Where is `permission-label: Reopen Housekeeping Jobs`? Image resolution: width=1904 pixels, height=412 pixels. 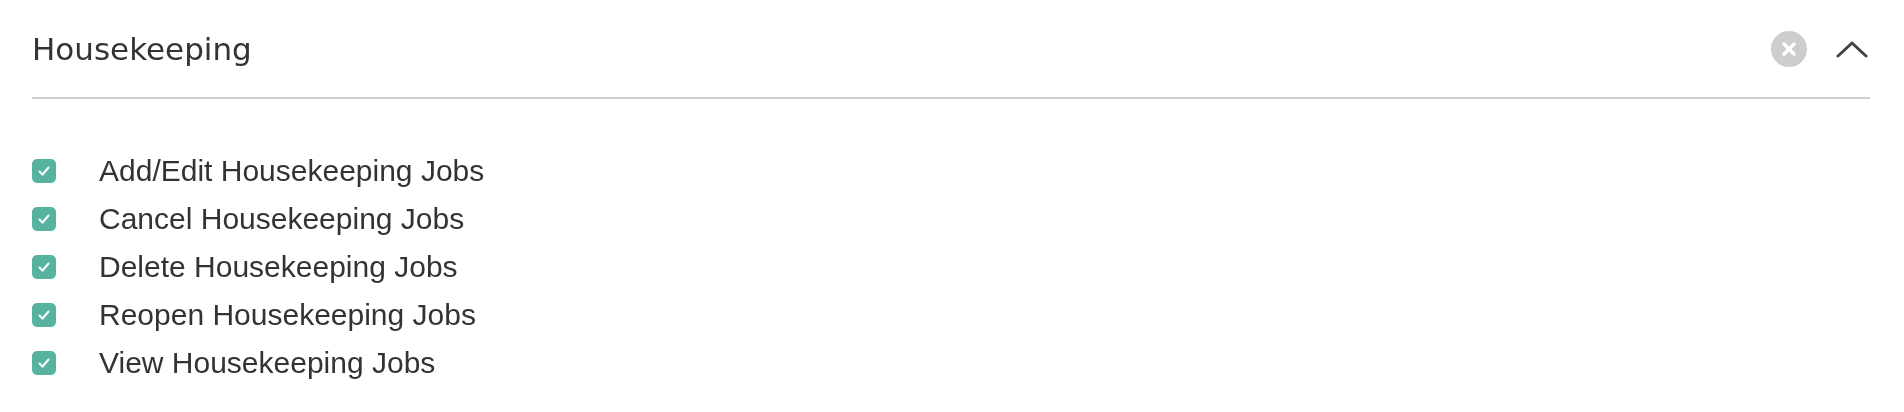 permission-label: Reopen Housekeeping Jobs is located at coordinates (287, 315).